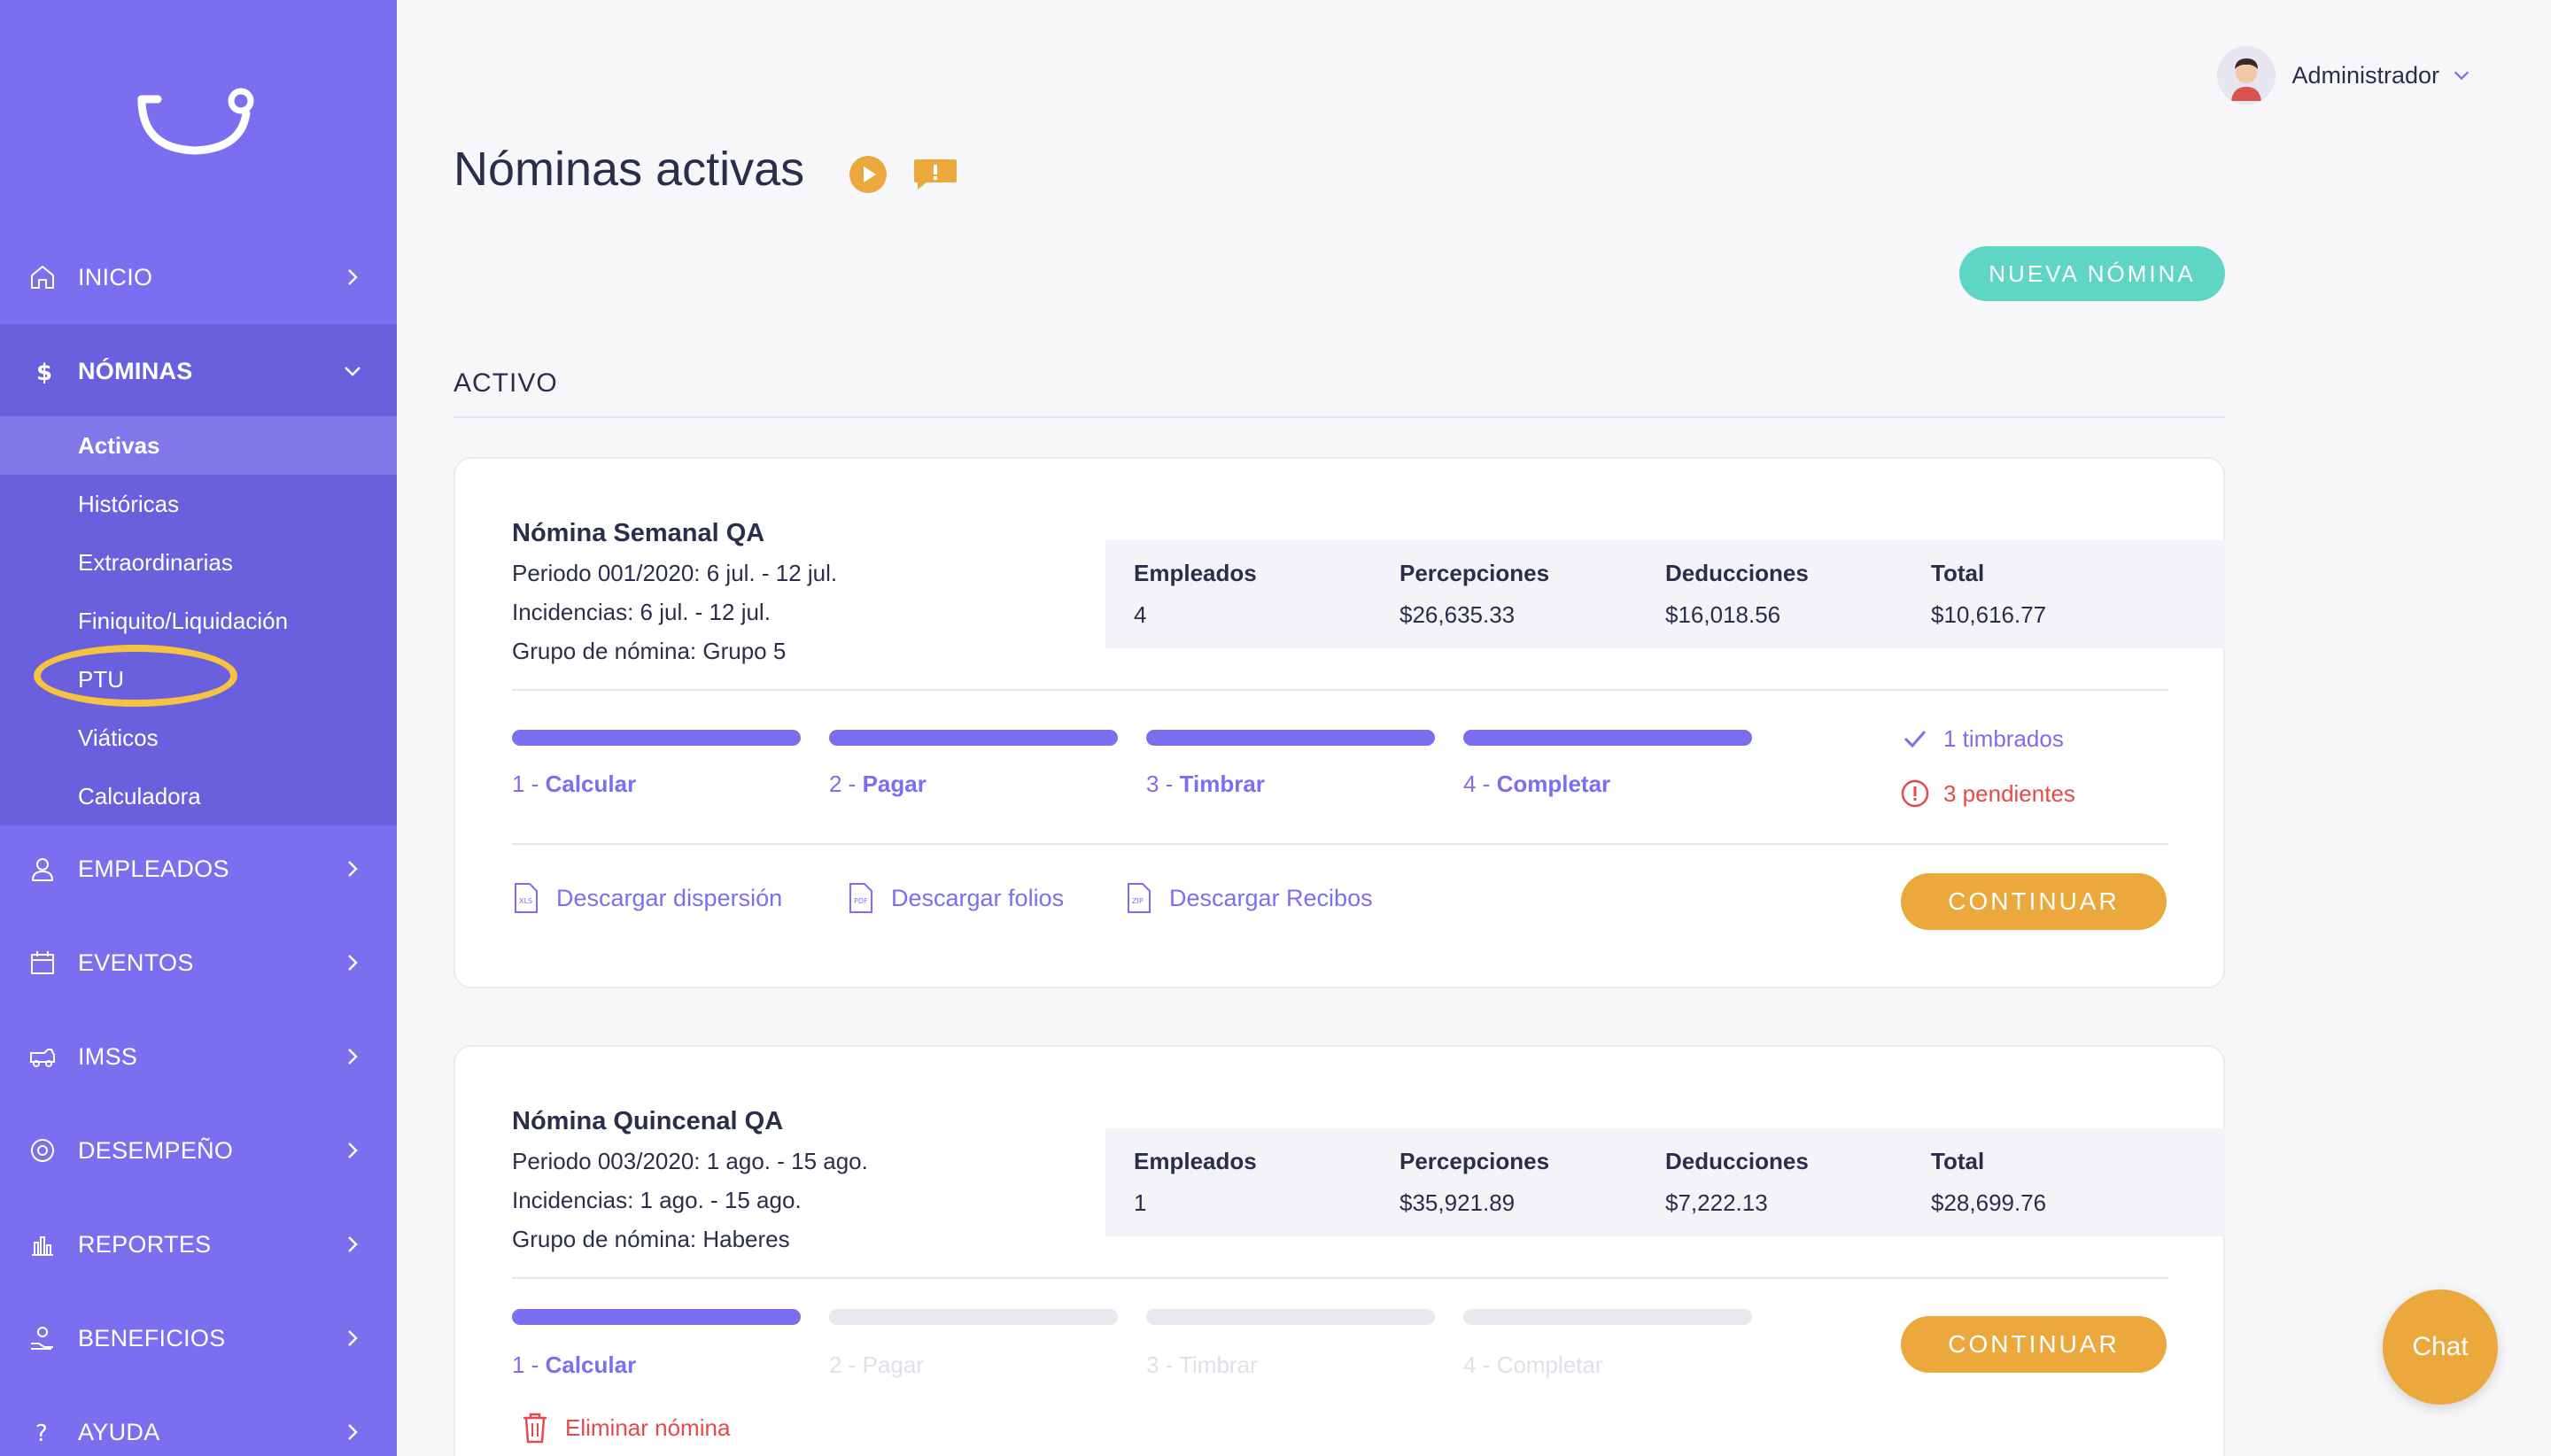  Describe the element at coordinates (675, 573) in the screenshot. I see `payroll-period: Periodo 001/2020: 6 jul. - 12 jul.` at that location.